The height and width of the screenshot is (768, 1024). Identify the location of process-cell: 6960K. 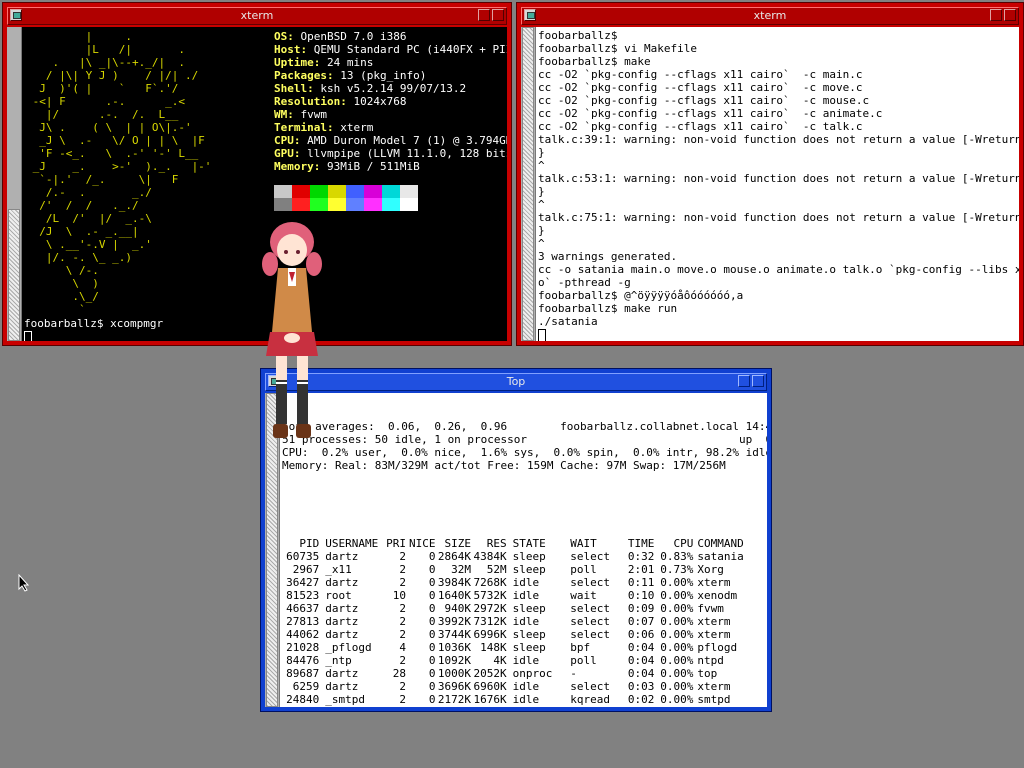
(490, 686).